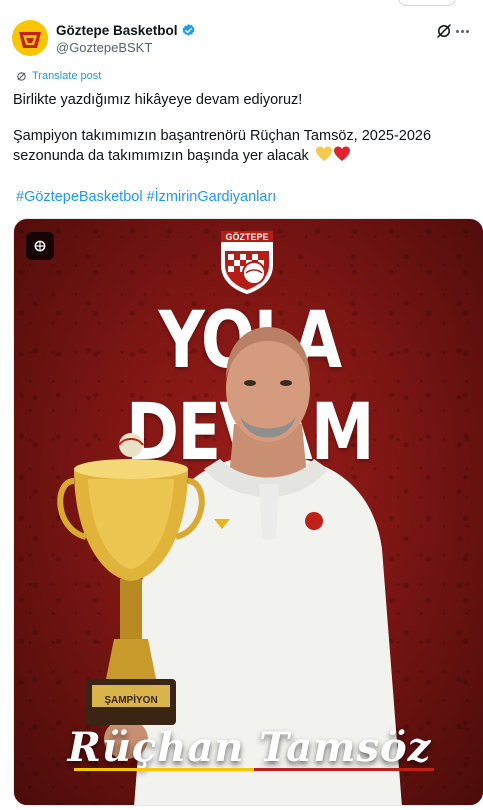 The image size is (483, 810). I want to click on heart-yellow-icon, so click(332, 153).